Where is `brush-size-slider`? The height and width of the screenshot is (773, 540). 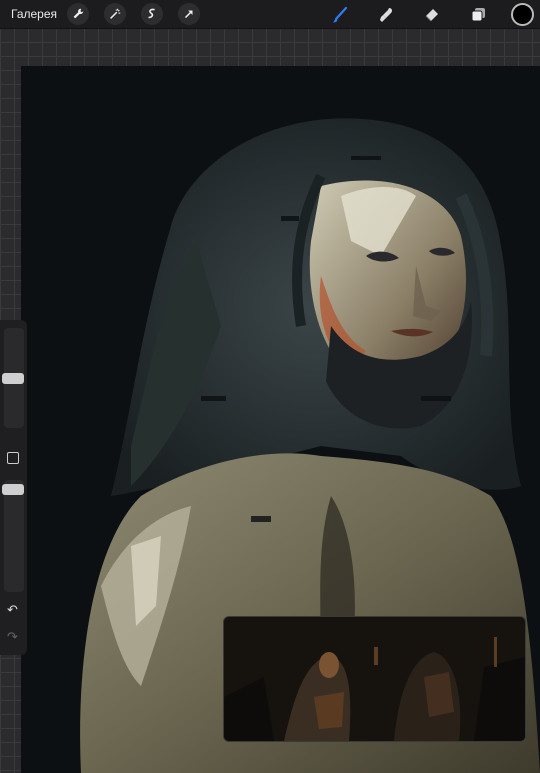
brush-size-slider is located at coordinates (13, 378).